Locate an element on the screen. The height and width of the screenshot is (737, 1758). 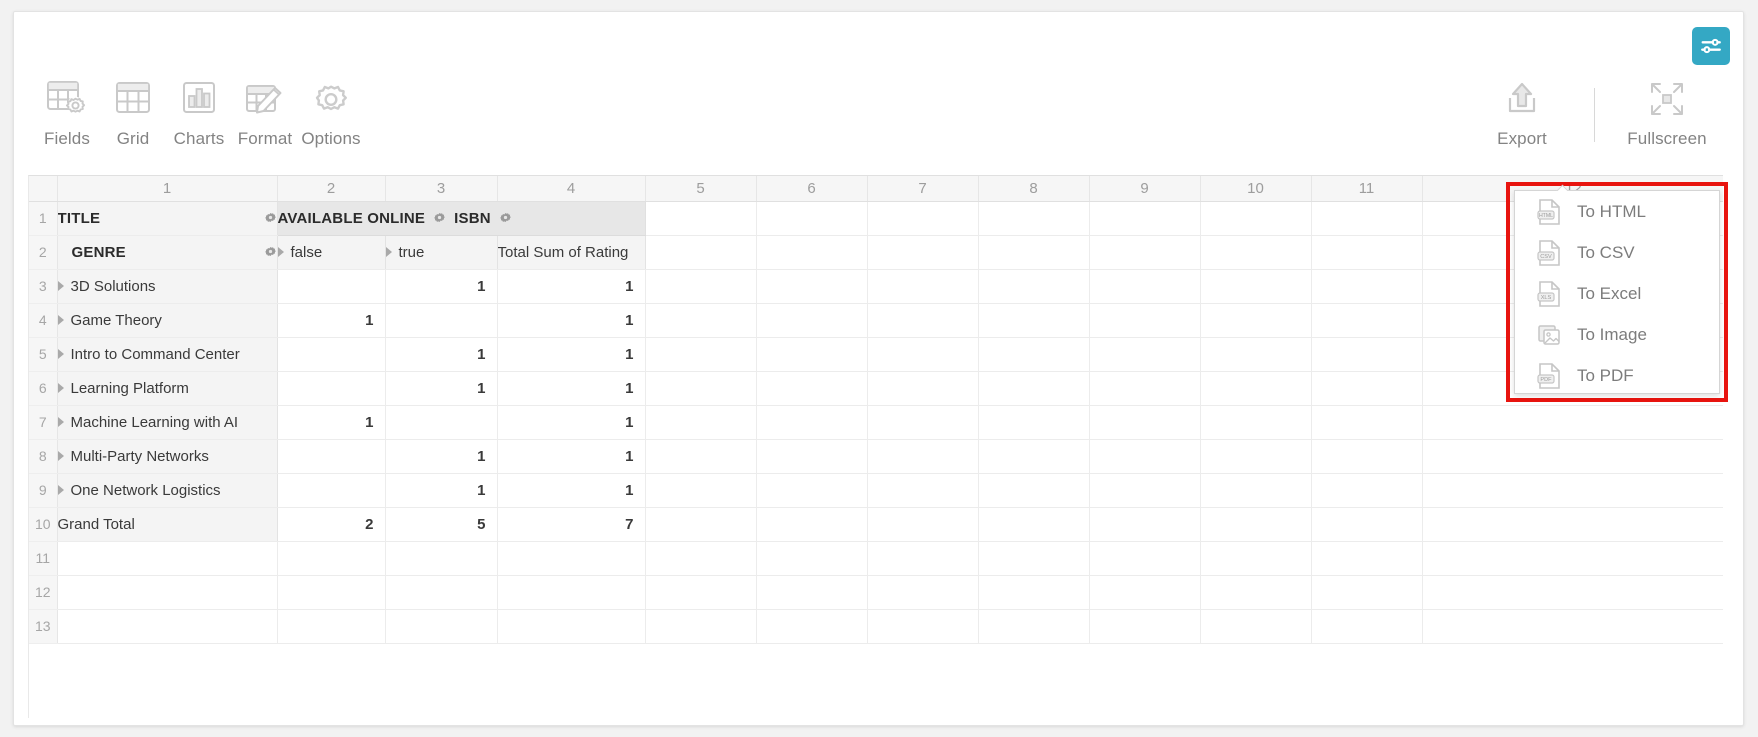
row-header-cell: 3D Solutions is located at coordinates (167, 286).